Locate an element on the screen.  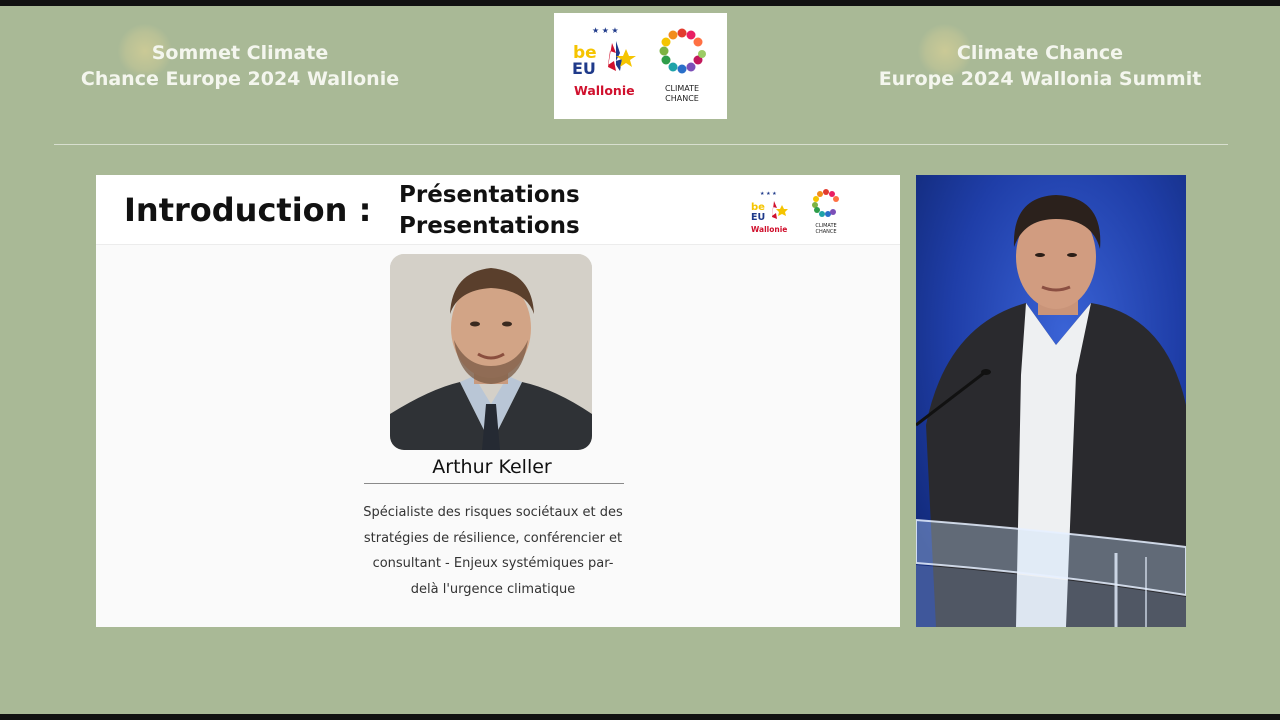
header-logo-card: ★ ★ ★ be EU Wallonie CLIMATE CHANCE is located at coordinates (640, 66).